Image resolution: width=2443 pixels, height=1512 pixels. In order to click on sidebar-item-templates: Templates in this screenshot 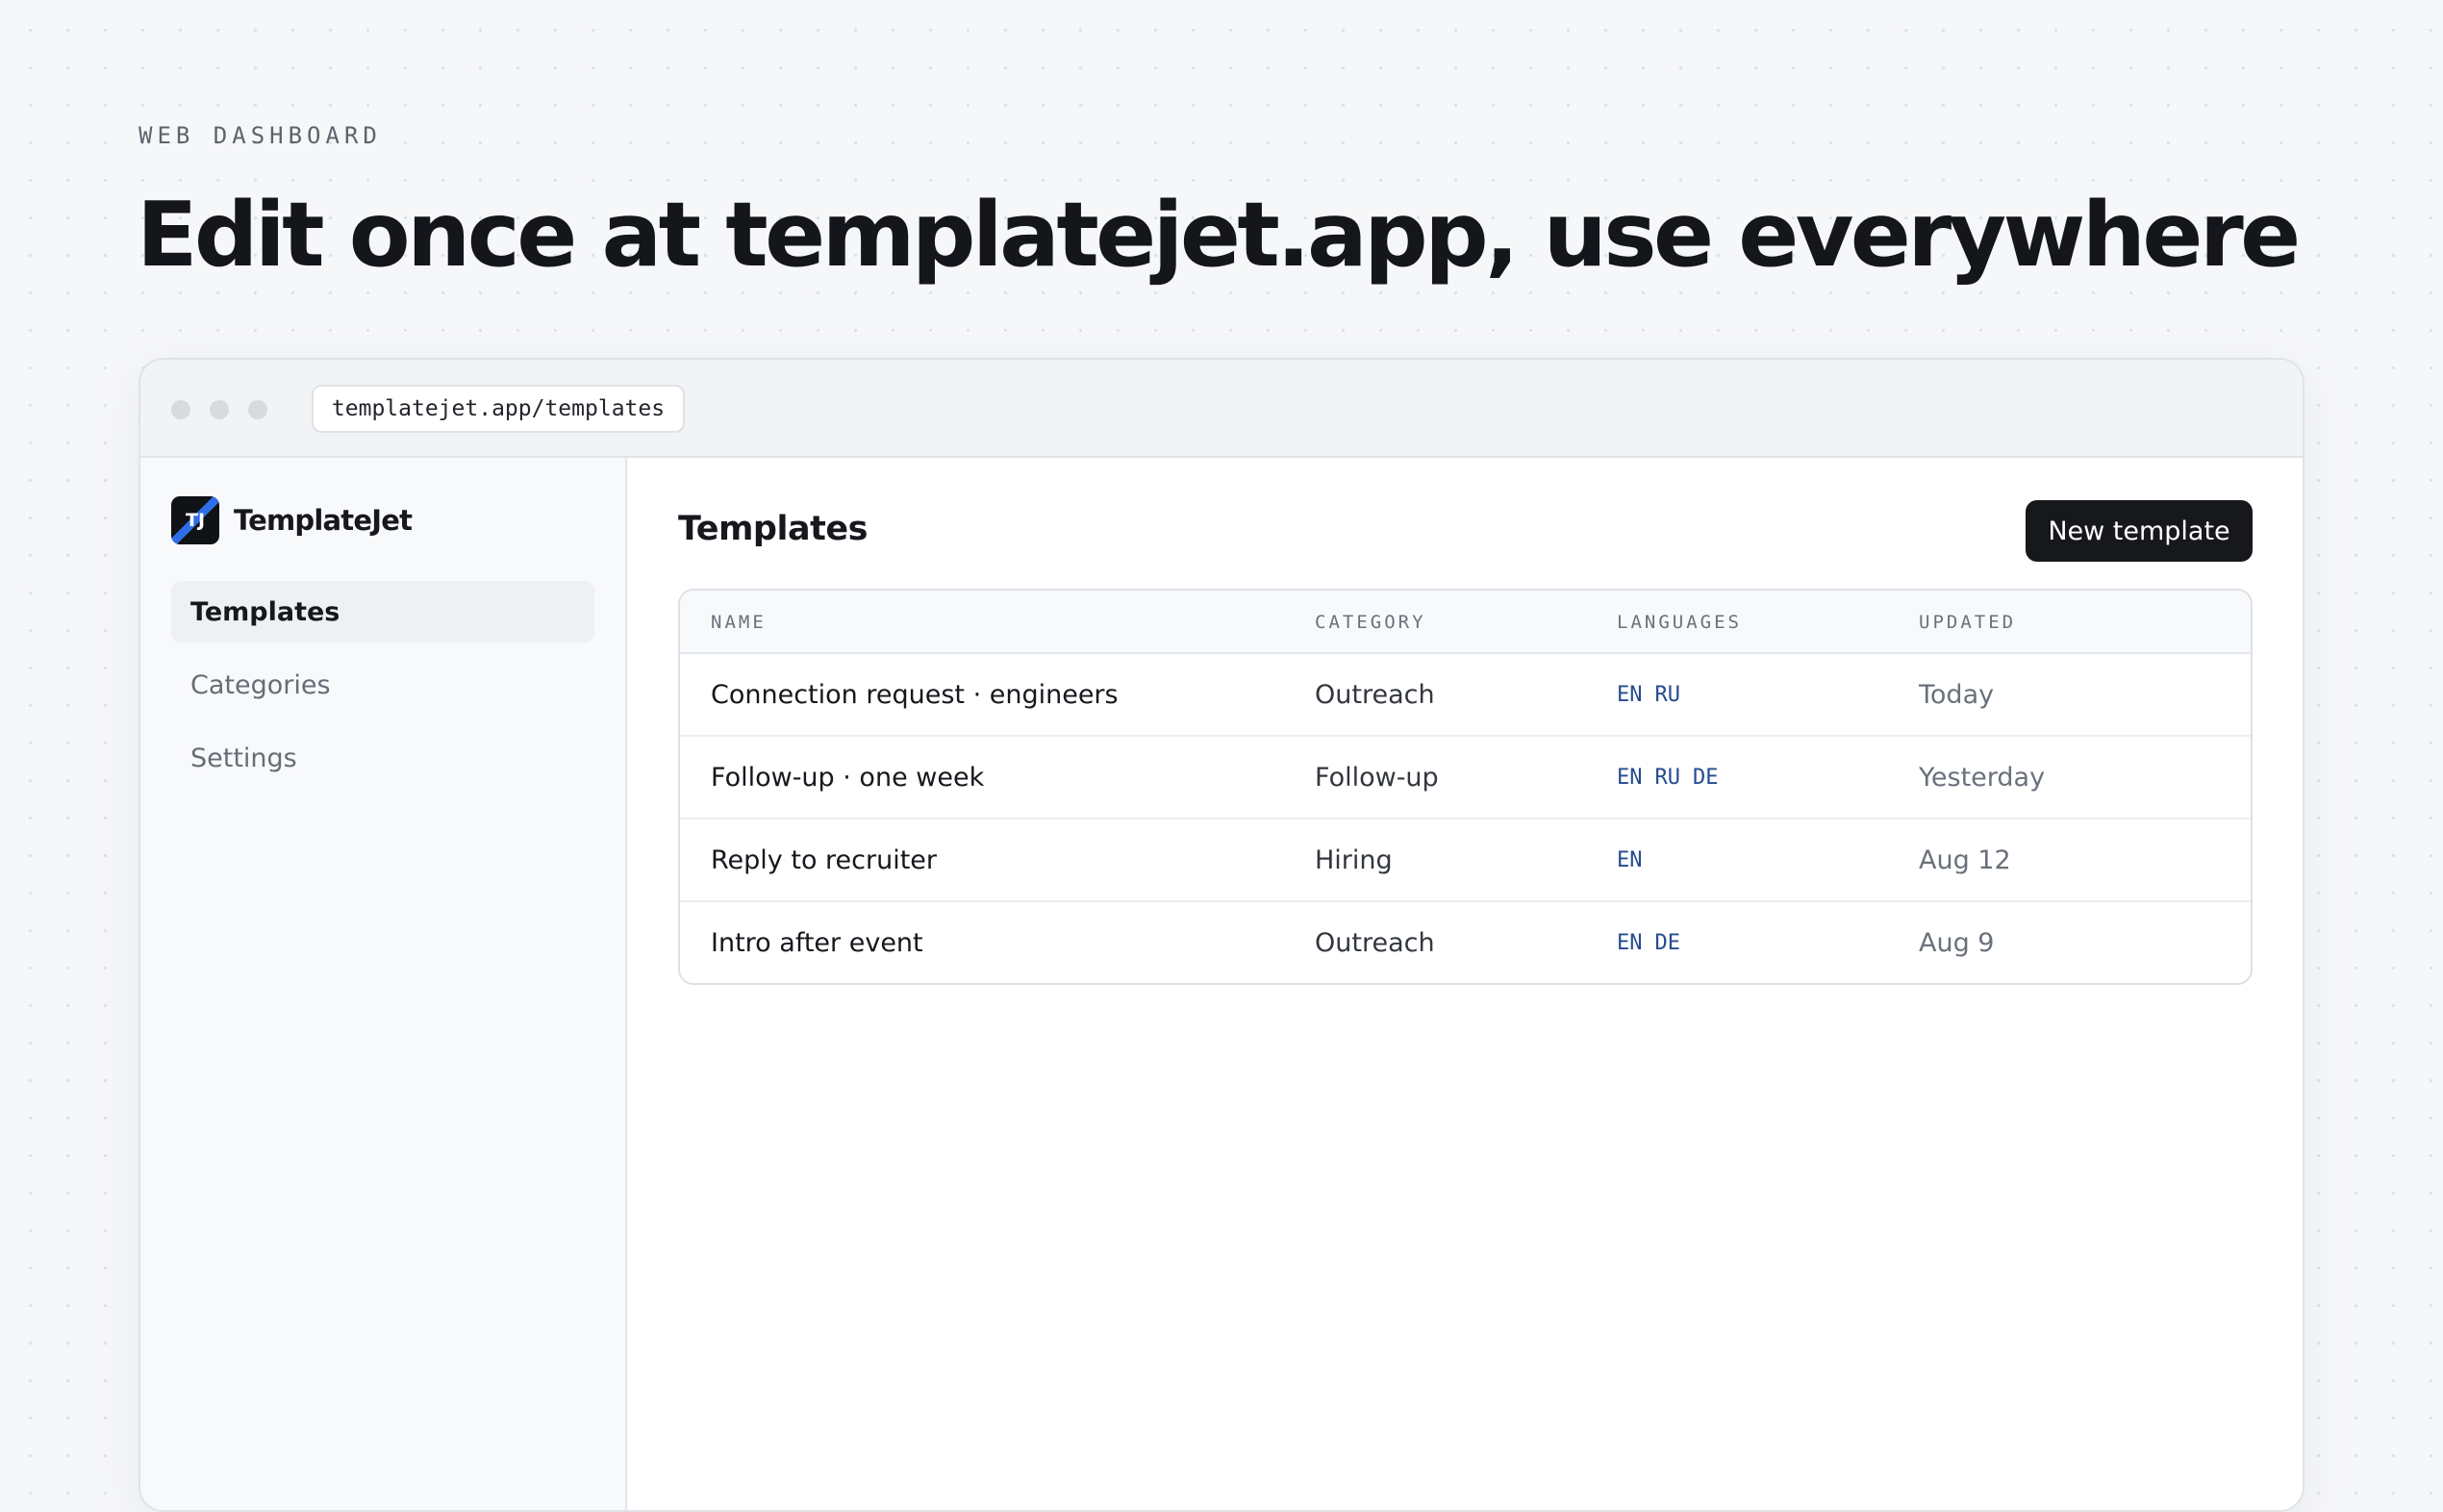, I will do `click(382, 612)`.